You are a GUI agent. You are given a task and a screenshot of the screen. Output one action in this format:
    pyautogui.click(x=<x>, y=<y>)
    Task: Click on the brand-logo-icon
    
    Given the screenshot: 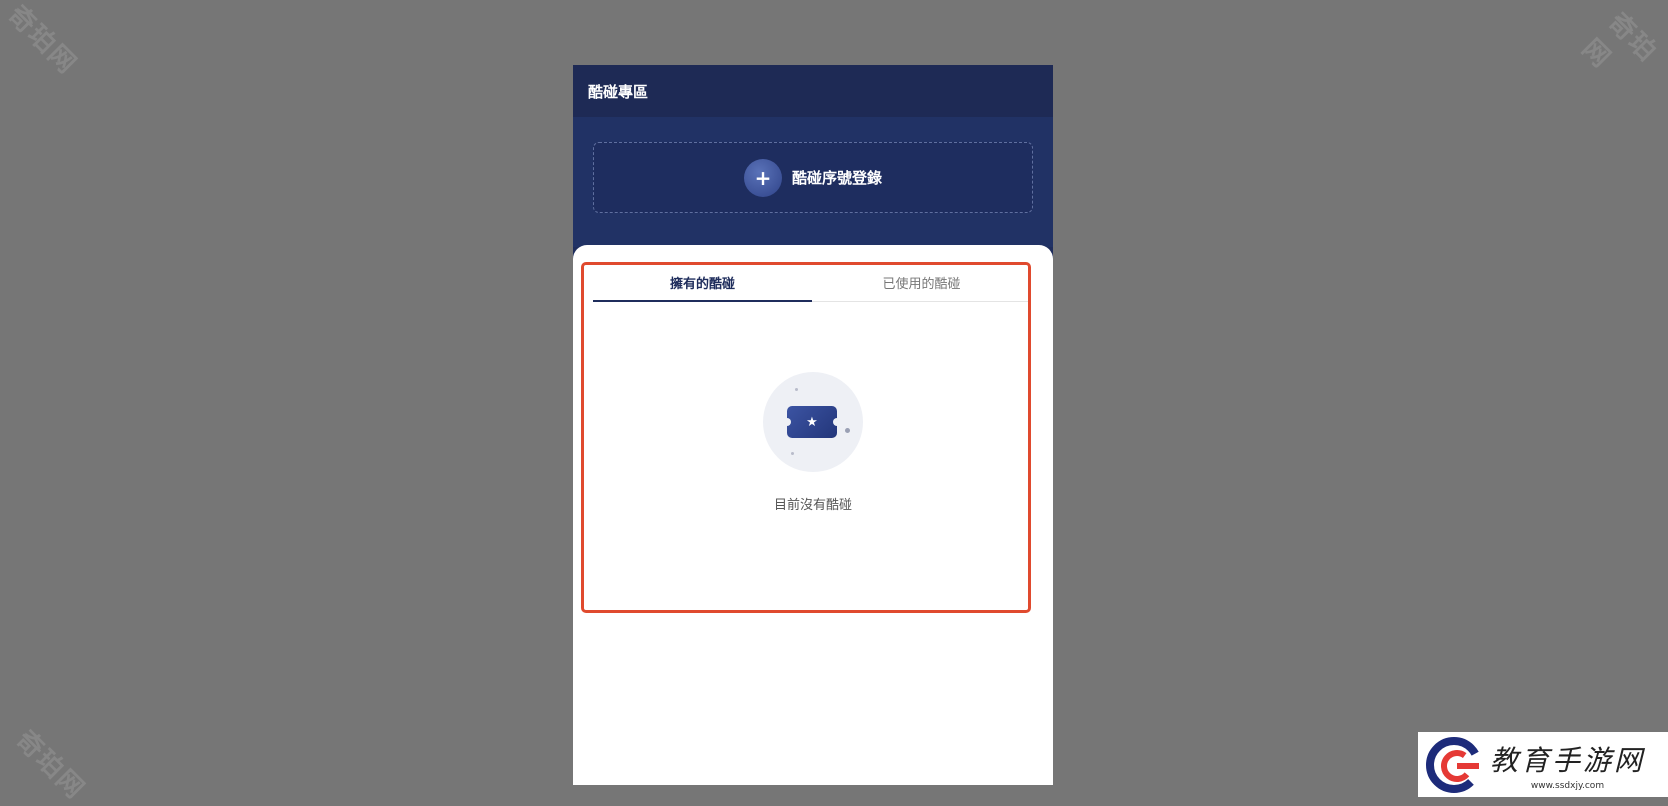 What is the action you would take?
    pyautogui.click(x=1454, y=765)
    